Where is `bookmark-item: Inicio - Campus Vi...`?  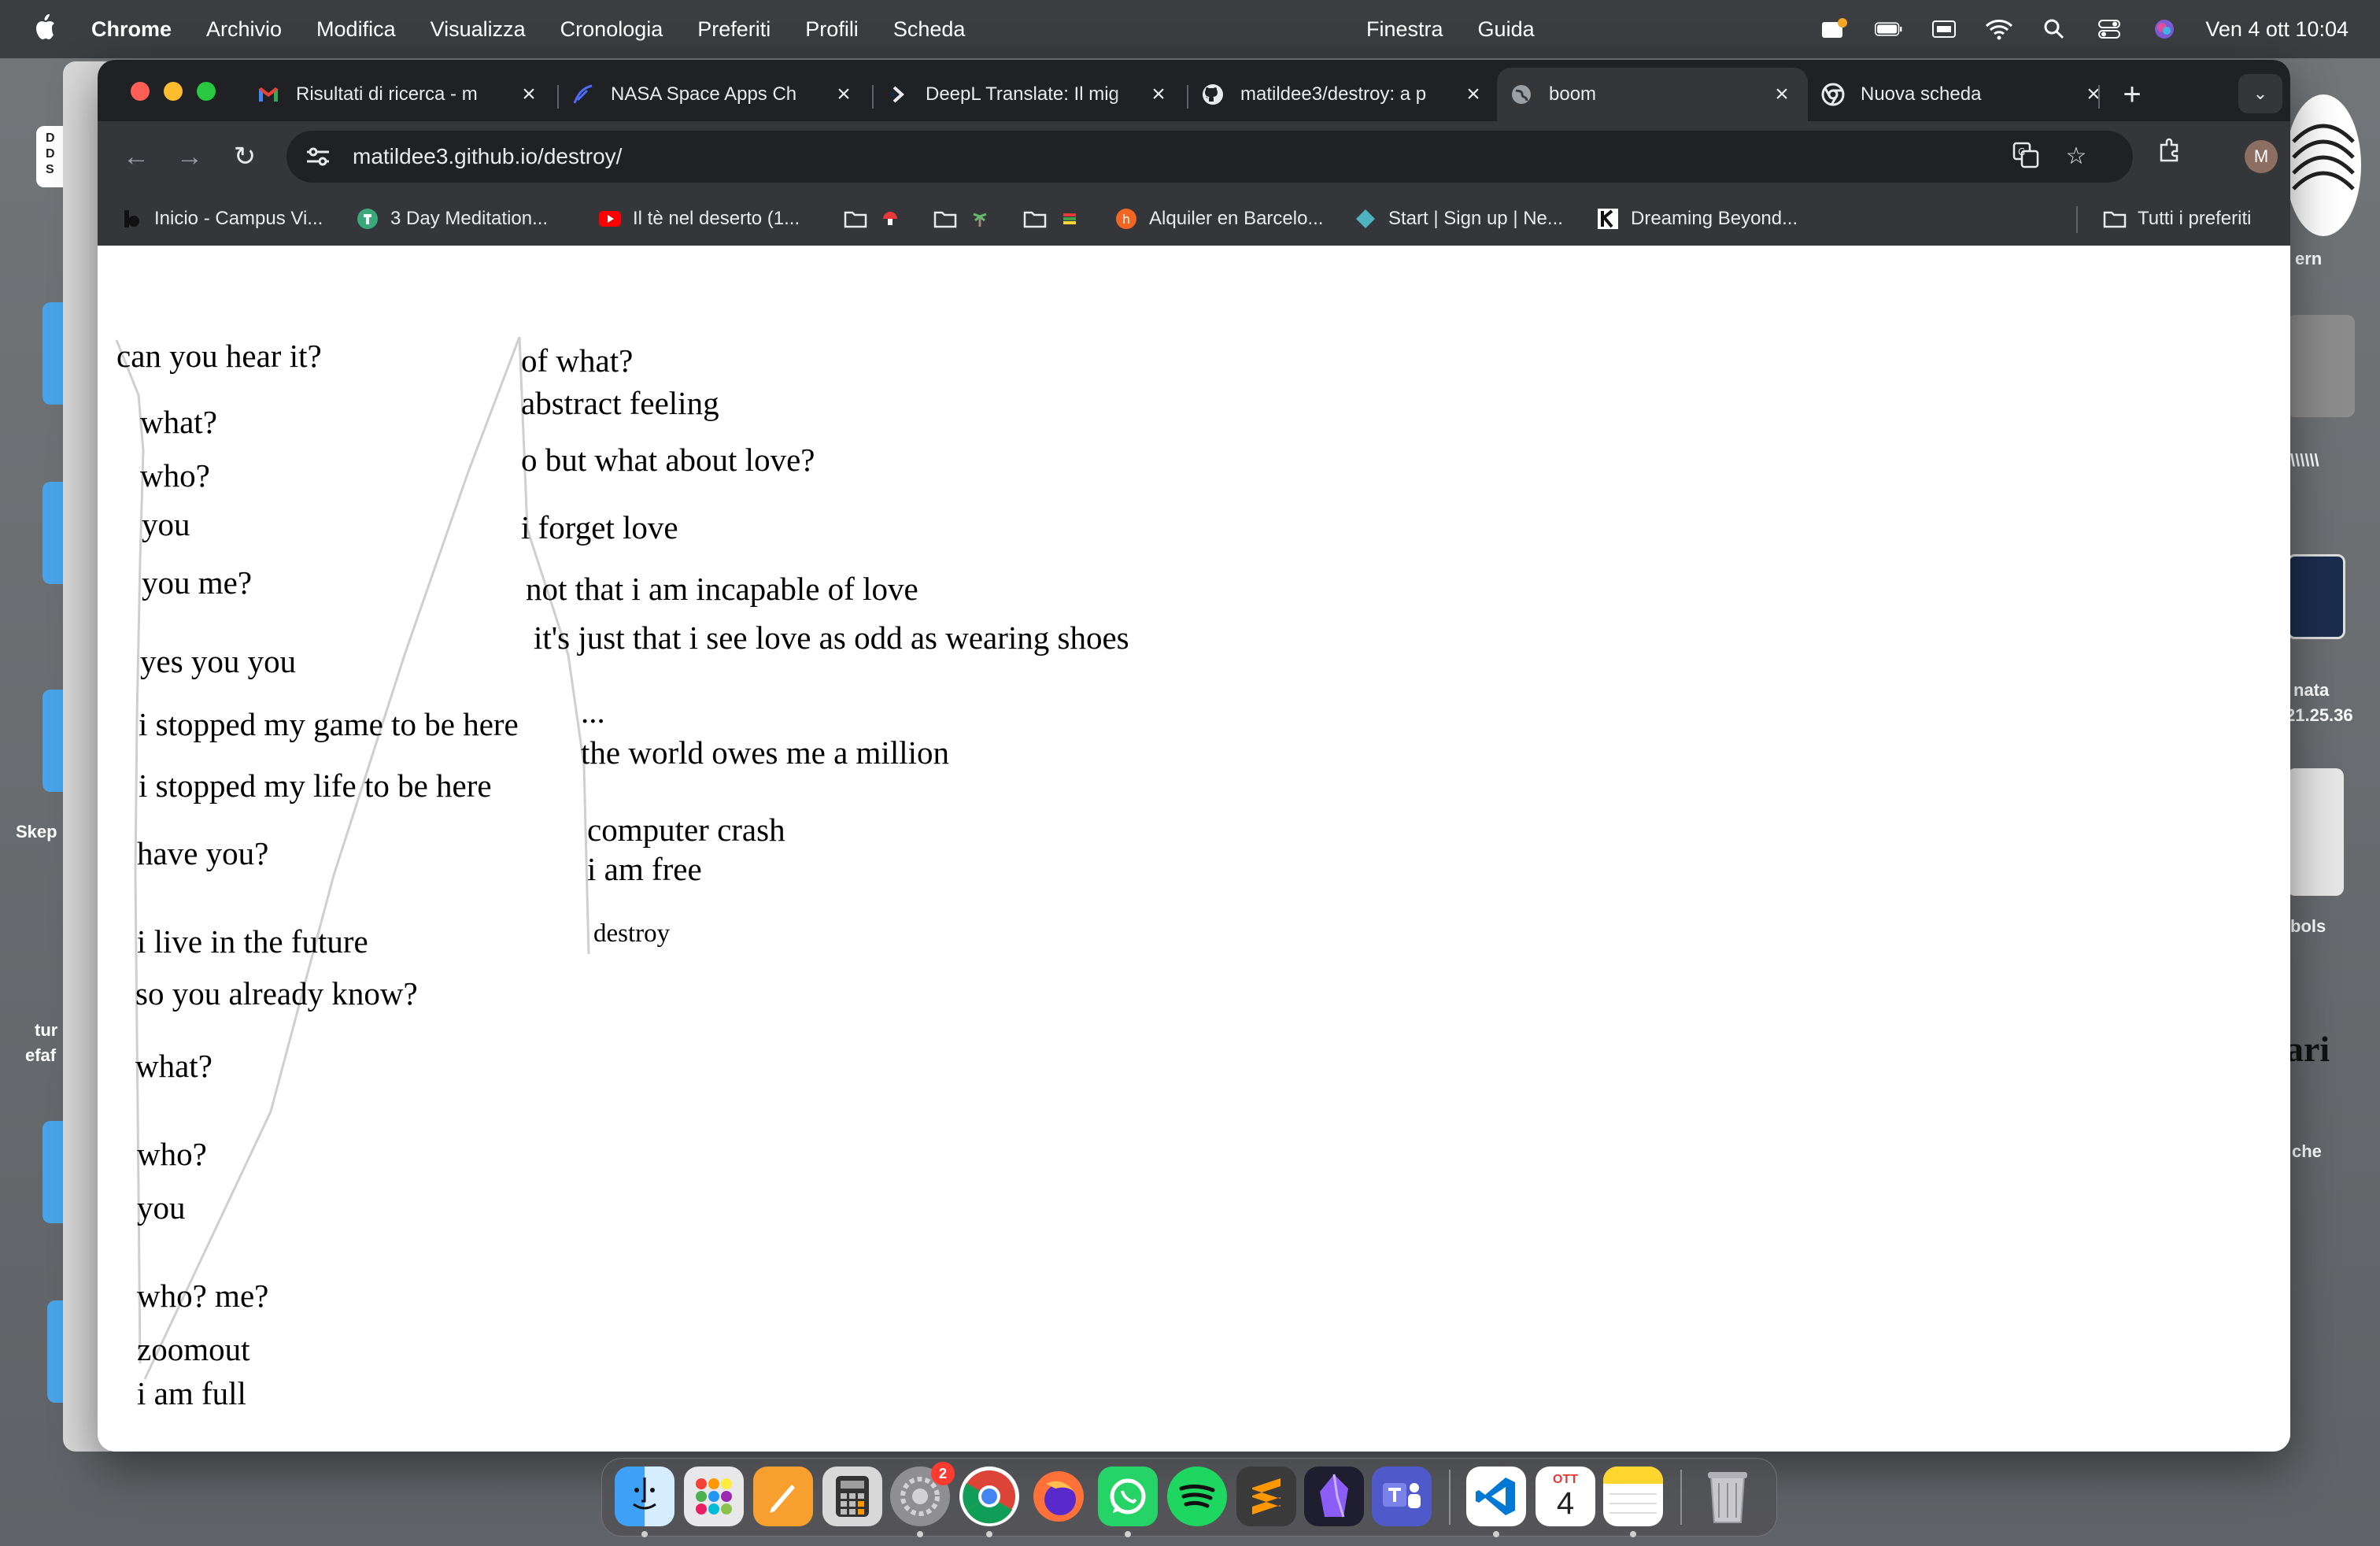
bookmark-item: Inicio - Campus Vi... is located at coordinates (222, 219).